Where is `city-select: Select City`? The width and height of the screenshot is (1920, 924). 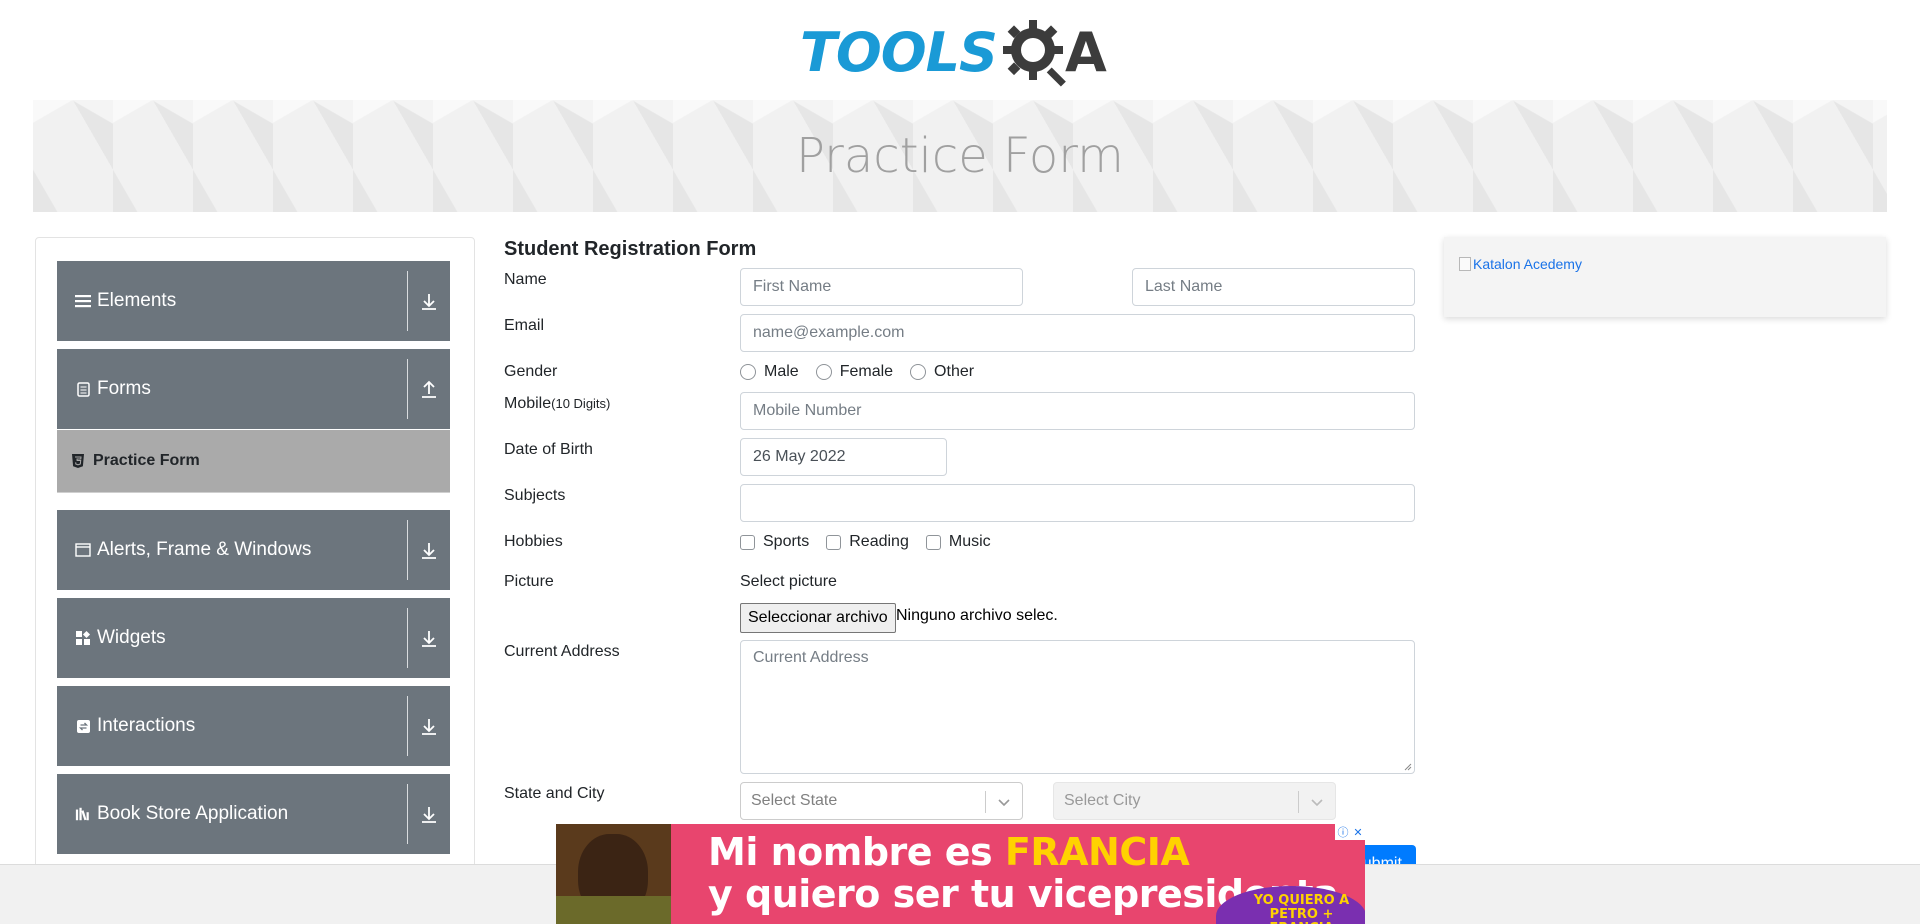
city-select: Select City is located at coordinates (1194, 801).